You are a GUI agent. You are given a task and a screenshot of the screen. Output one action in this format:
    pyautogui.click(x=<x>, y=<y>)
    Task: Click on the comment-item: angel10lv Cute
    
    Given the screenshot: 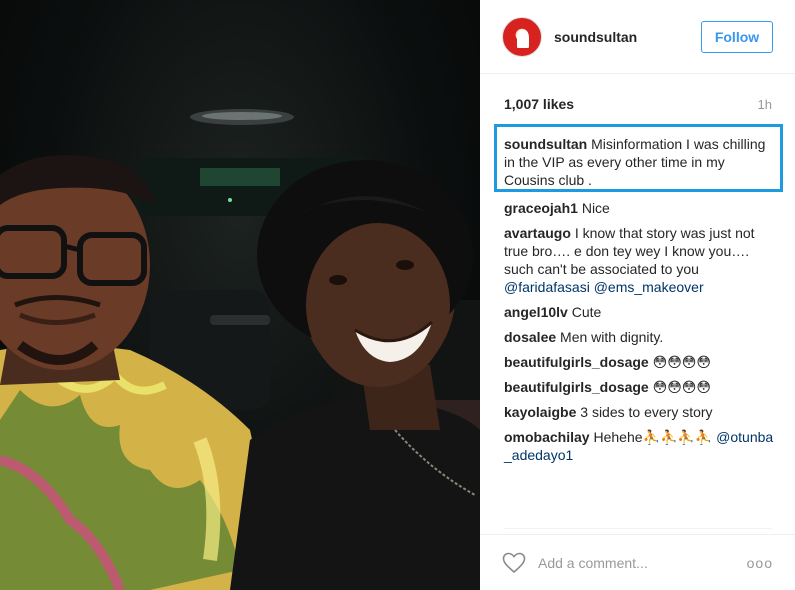 What is the action you would take?
    pyautogui.click(x=641, y=312)
    